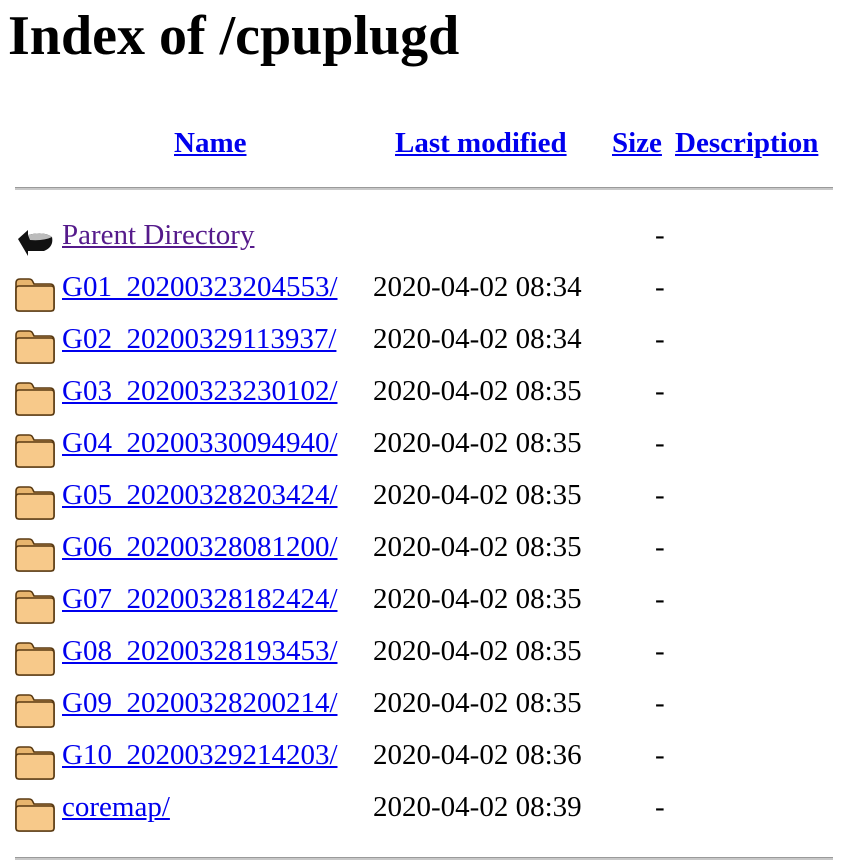 The height and width of the screenshot is (864, 842). Describe the element at coordinates (200, 651) in the screenshot. I see `directory-link: G08_20200328193453/` at that location.